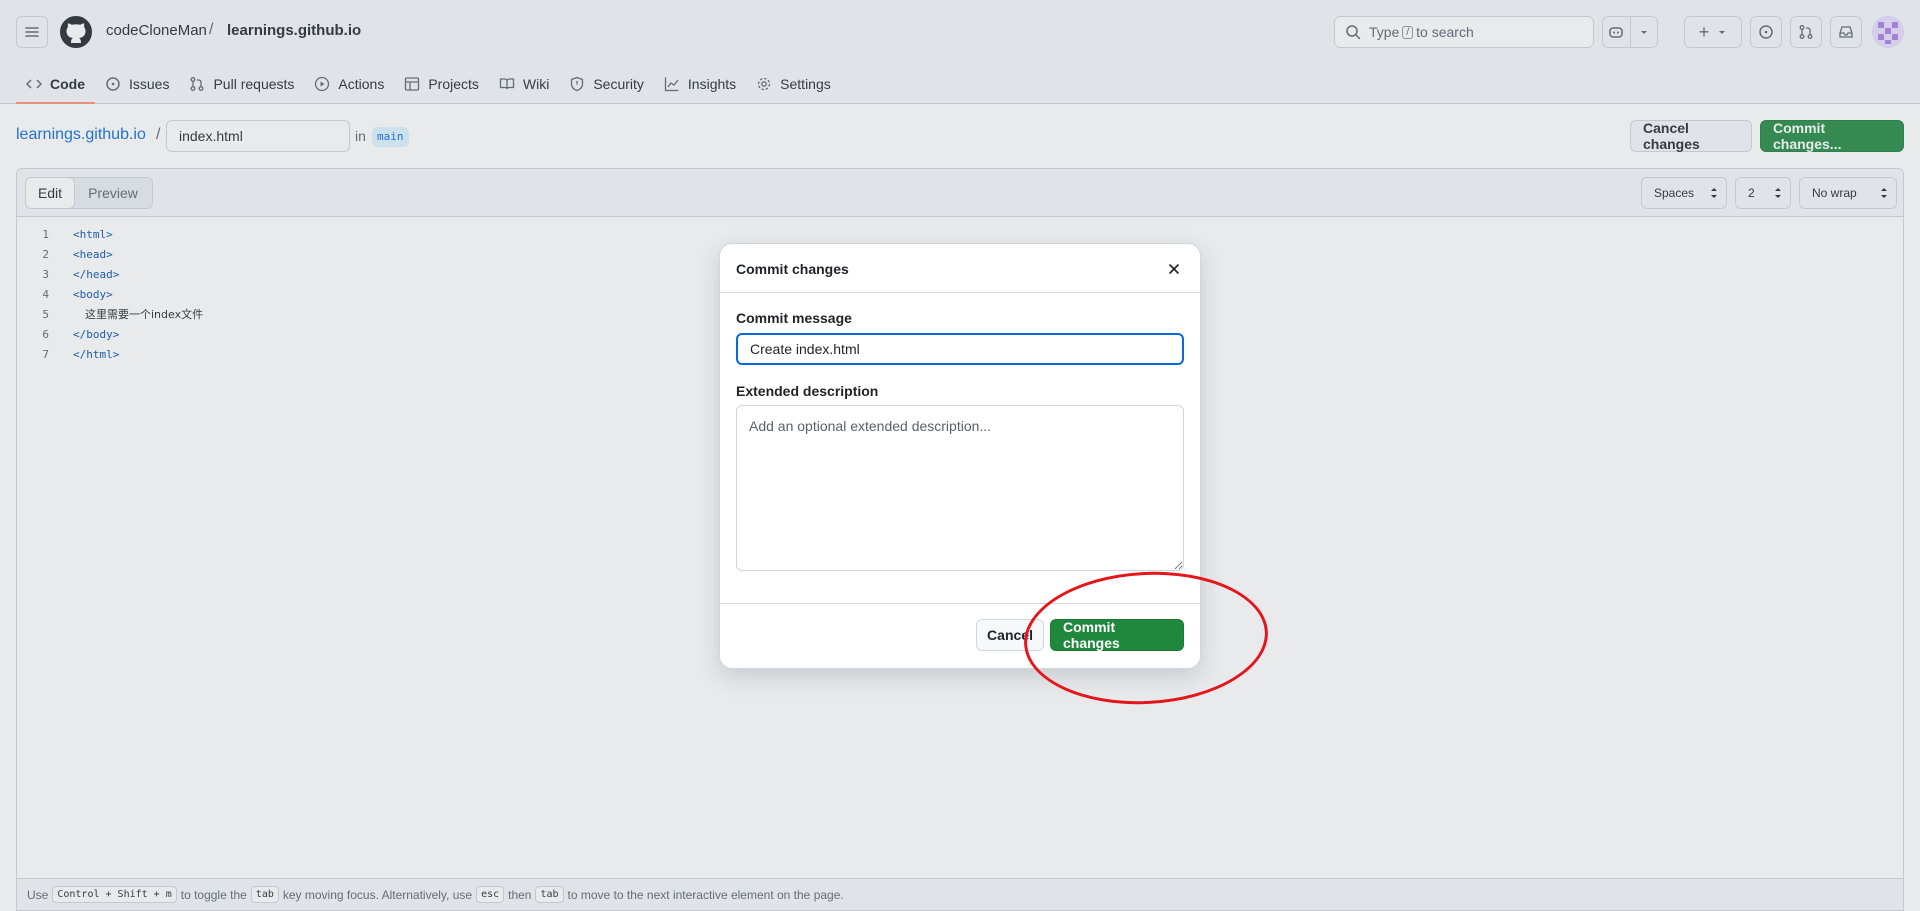 This screenshot has height=911, width=1920. Describe the element at coordinates (960, 349) in the screenshot. I see `commit-message-input` at that location.